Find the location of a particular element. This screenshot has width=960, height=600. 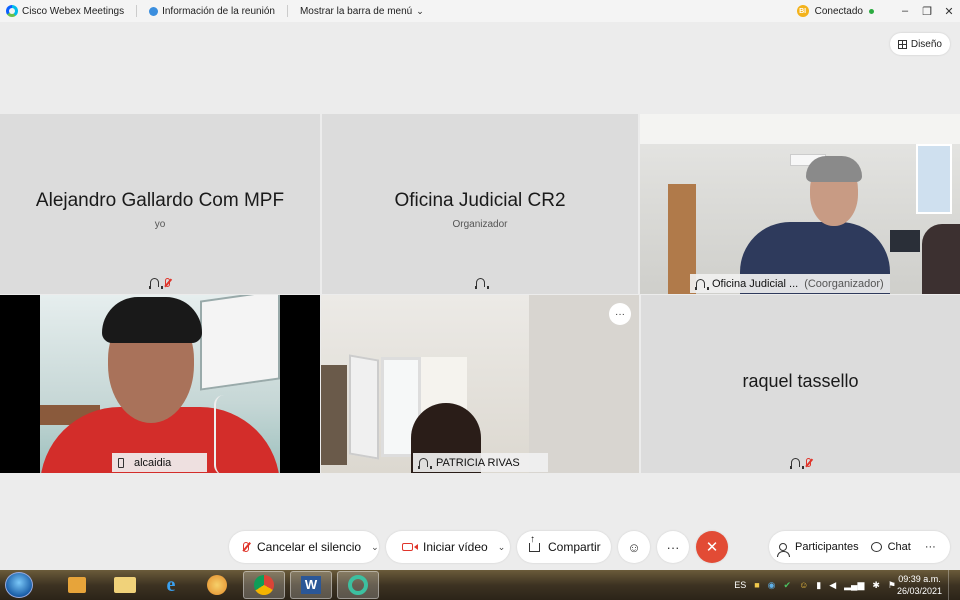

layout-label: Diseño is located at coordinates (926, 44).